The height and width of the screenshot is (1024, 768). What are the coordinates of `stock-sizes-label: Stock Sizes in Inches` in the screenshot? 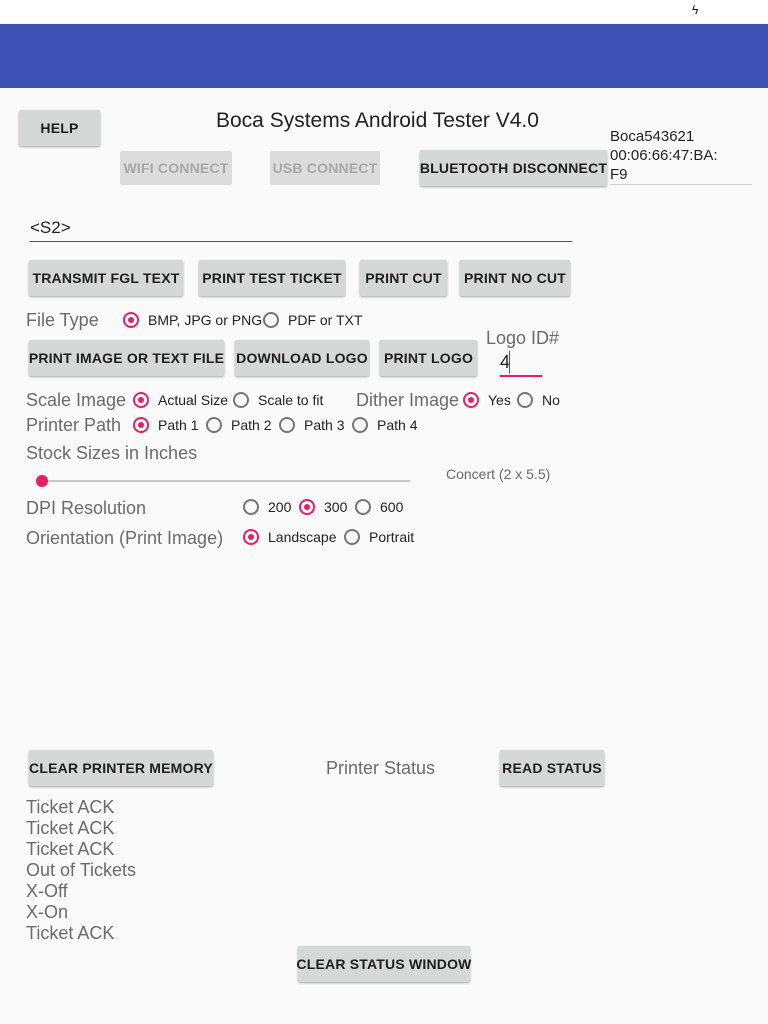 It's located at (112, 453).